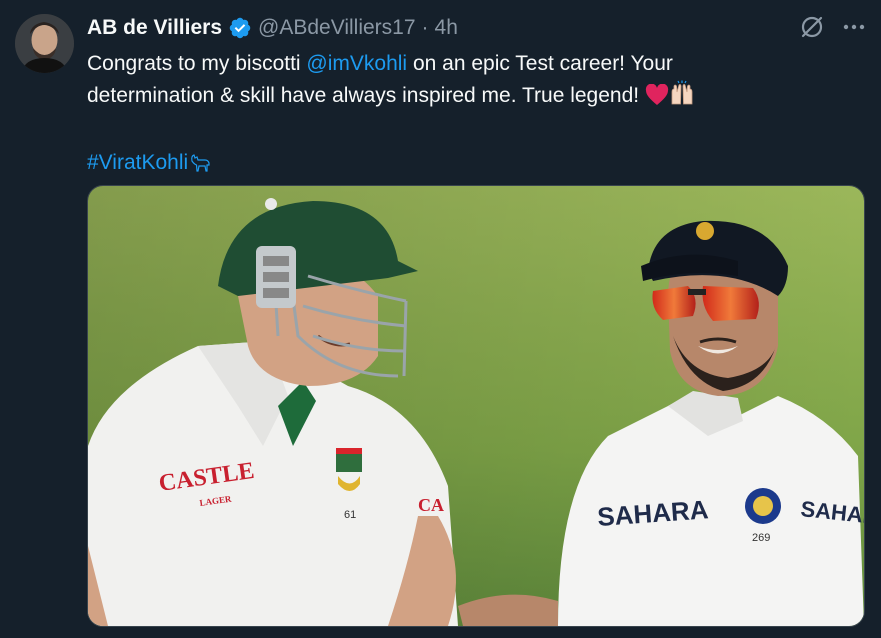 The image size is (881, 638). I want to click on author-name: AB de Villiers, so click(154, 28).